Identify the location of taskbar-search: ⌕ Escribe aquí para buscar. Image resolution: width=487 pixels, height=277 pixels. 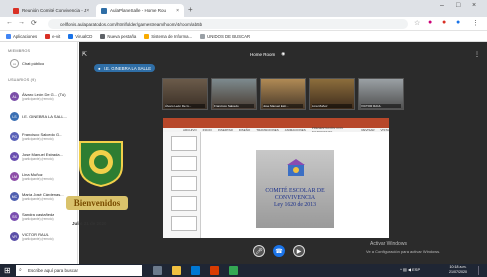
(79, 270).